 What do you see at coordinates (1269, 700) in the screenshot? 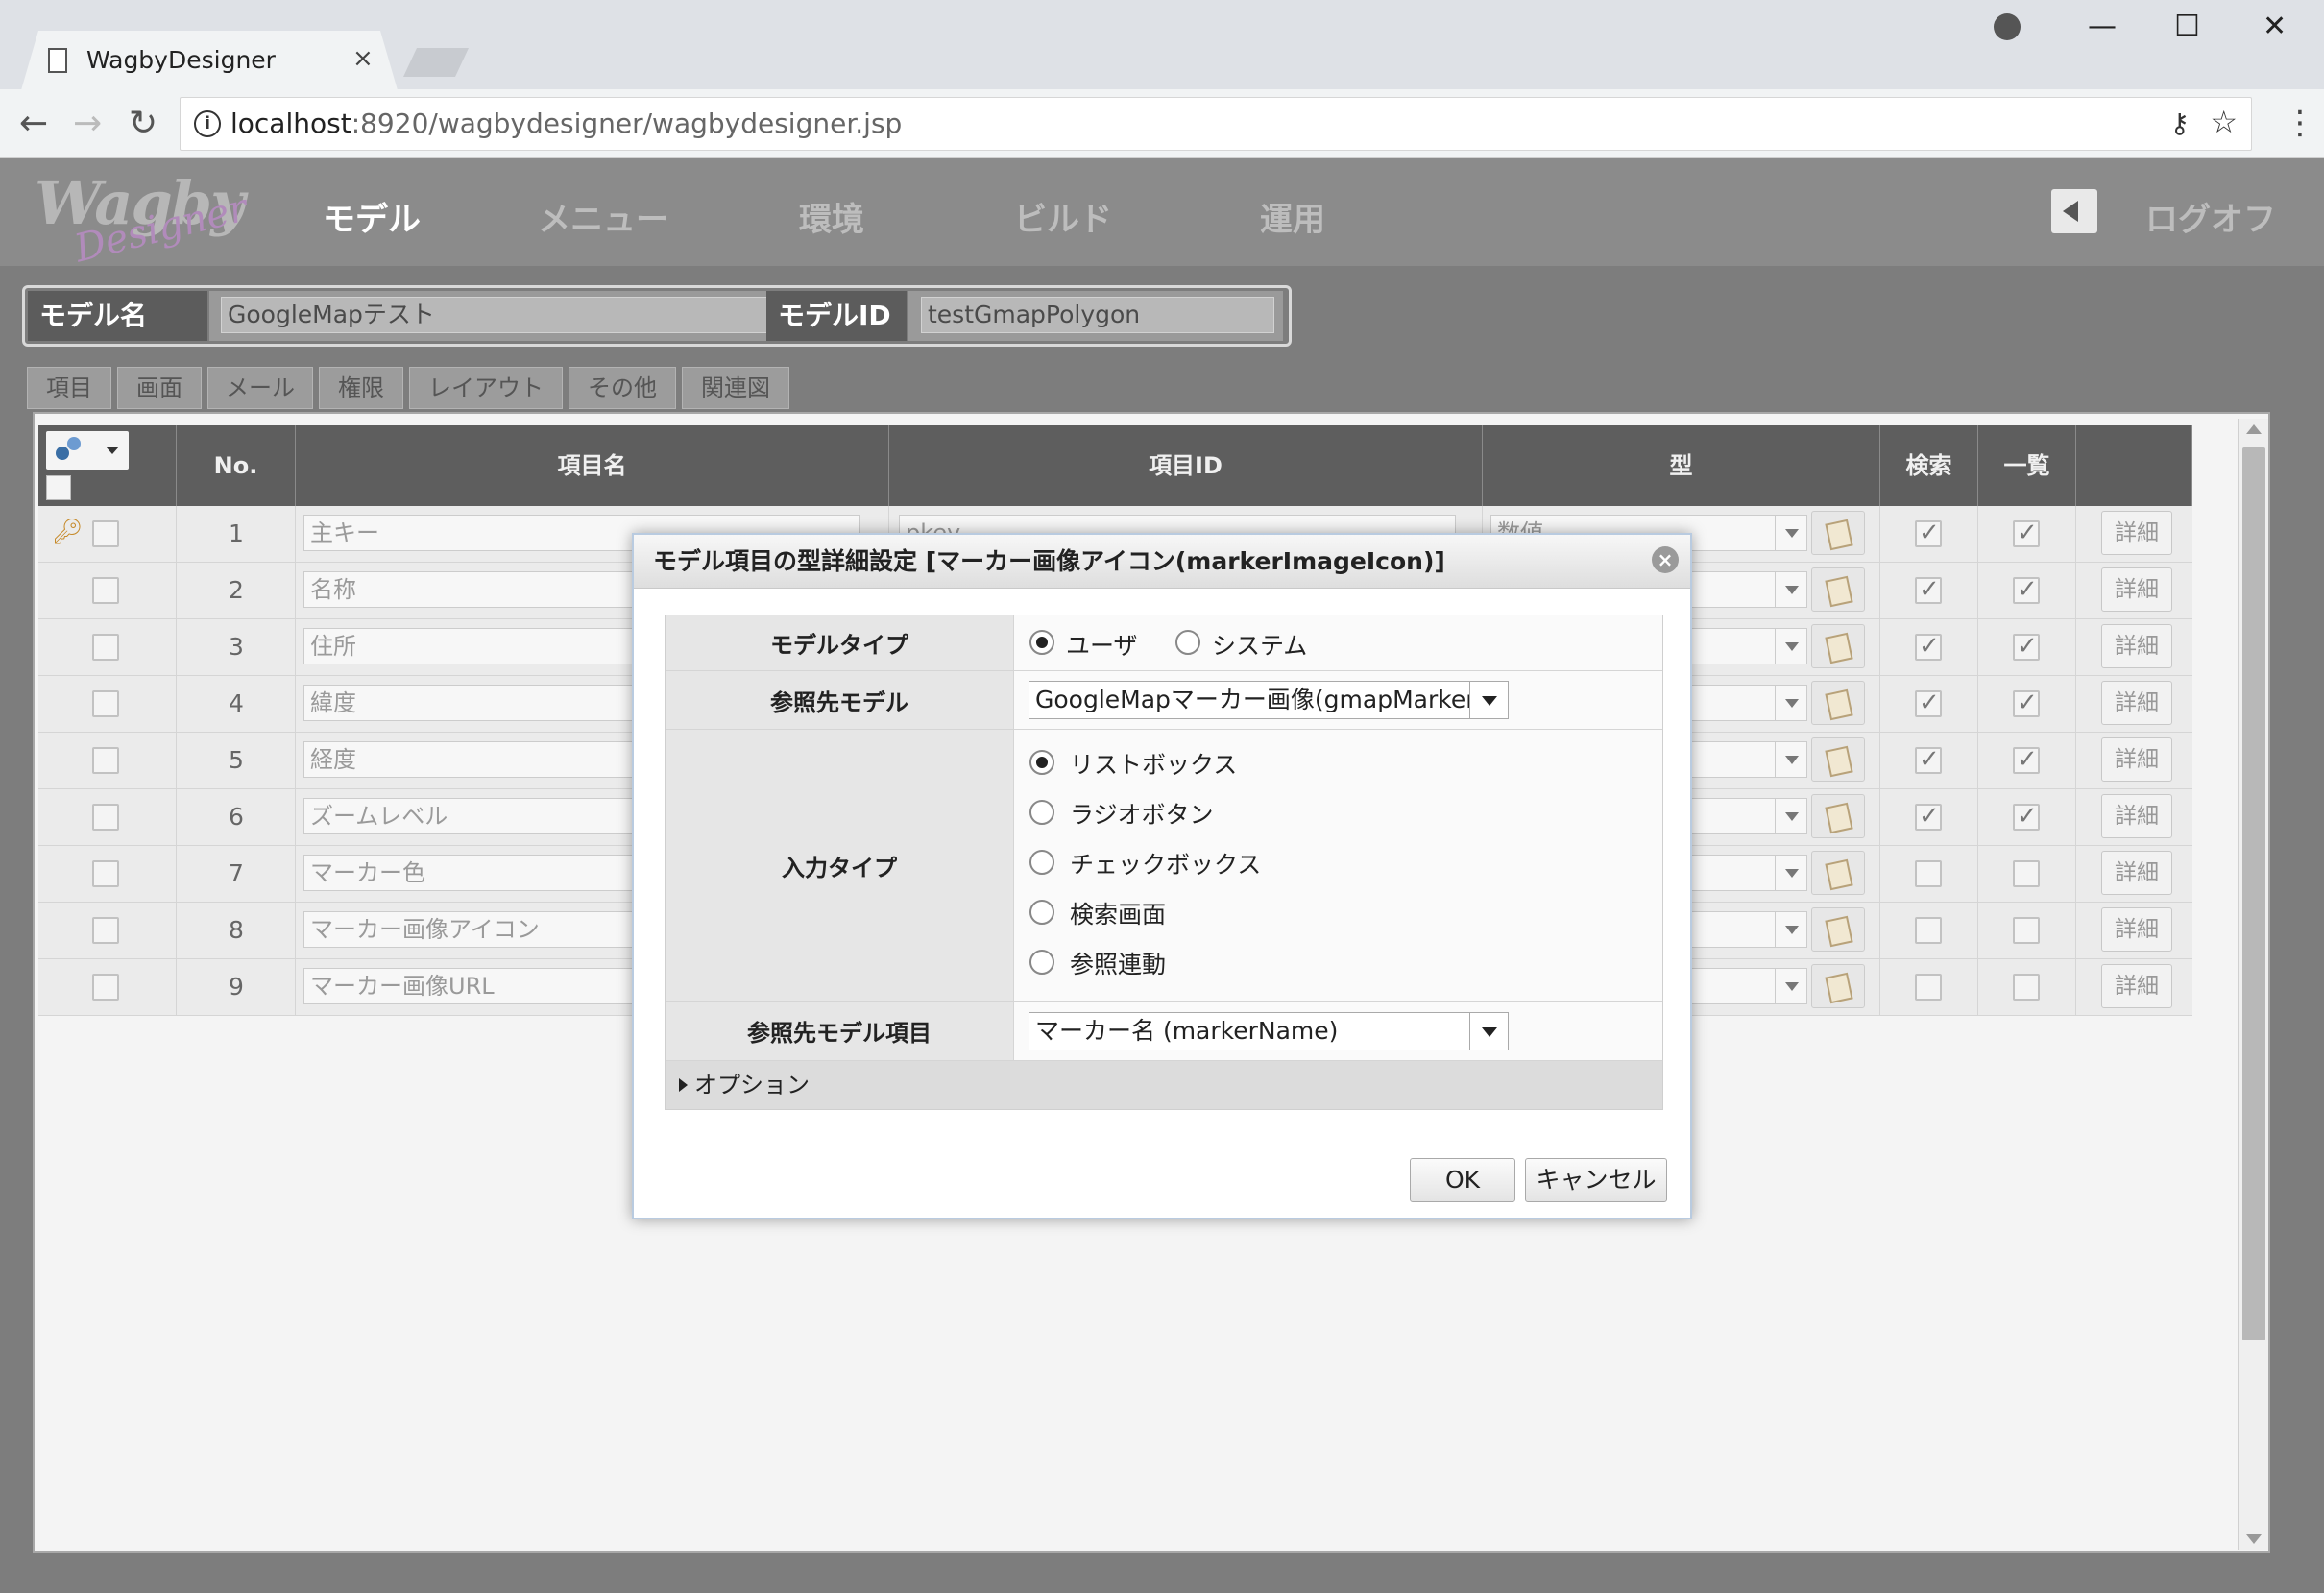
I see `ref-model-select: GoogleMapマーカー画像(gmapMarkerImage)` at bounding box center [1269, 700].